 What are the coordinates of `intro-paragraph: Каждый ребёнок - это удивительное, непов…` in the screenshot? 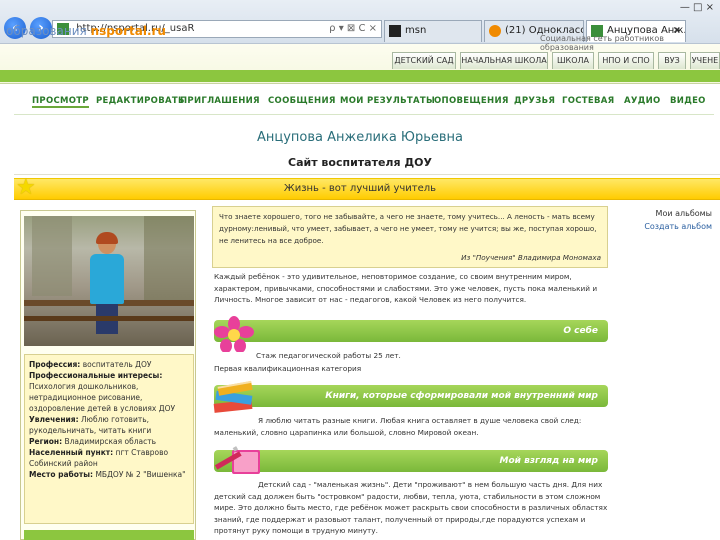 It's located at (406, 288).